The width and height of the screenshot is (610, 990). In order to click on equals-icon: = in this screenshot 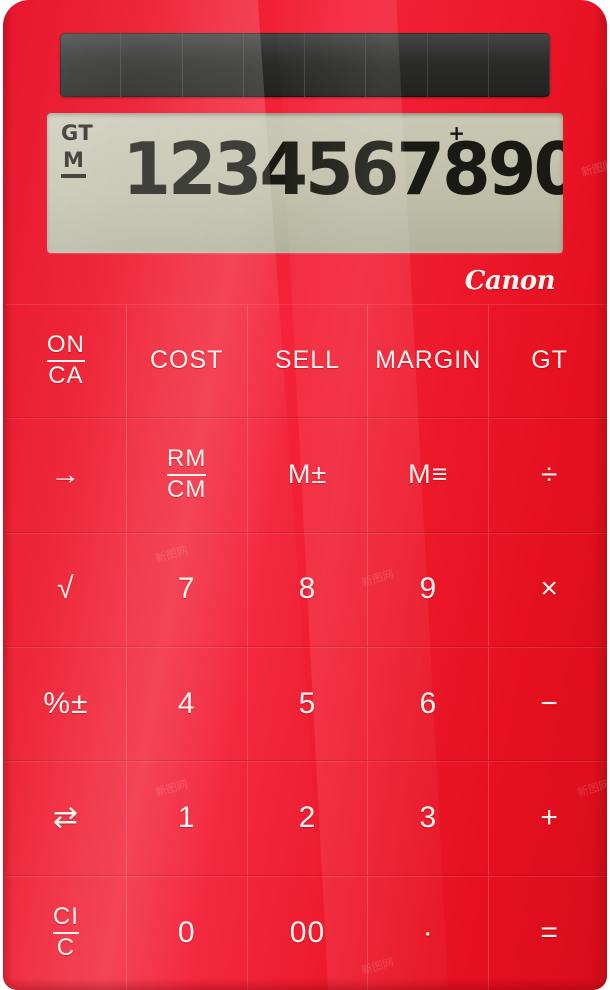, I will do `click(549, 932)`.